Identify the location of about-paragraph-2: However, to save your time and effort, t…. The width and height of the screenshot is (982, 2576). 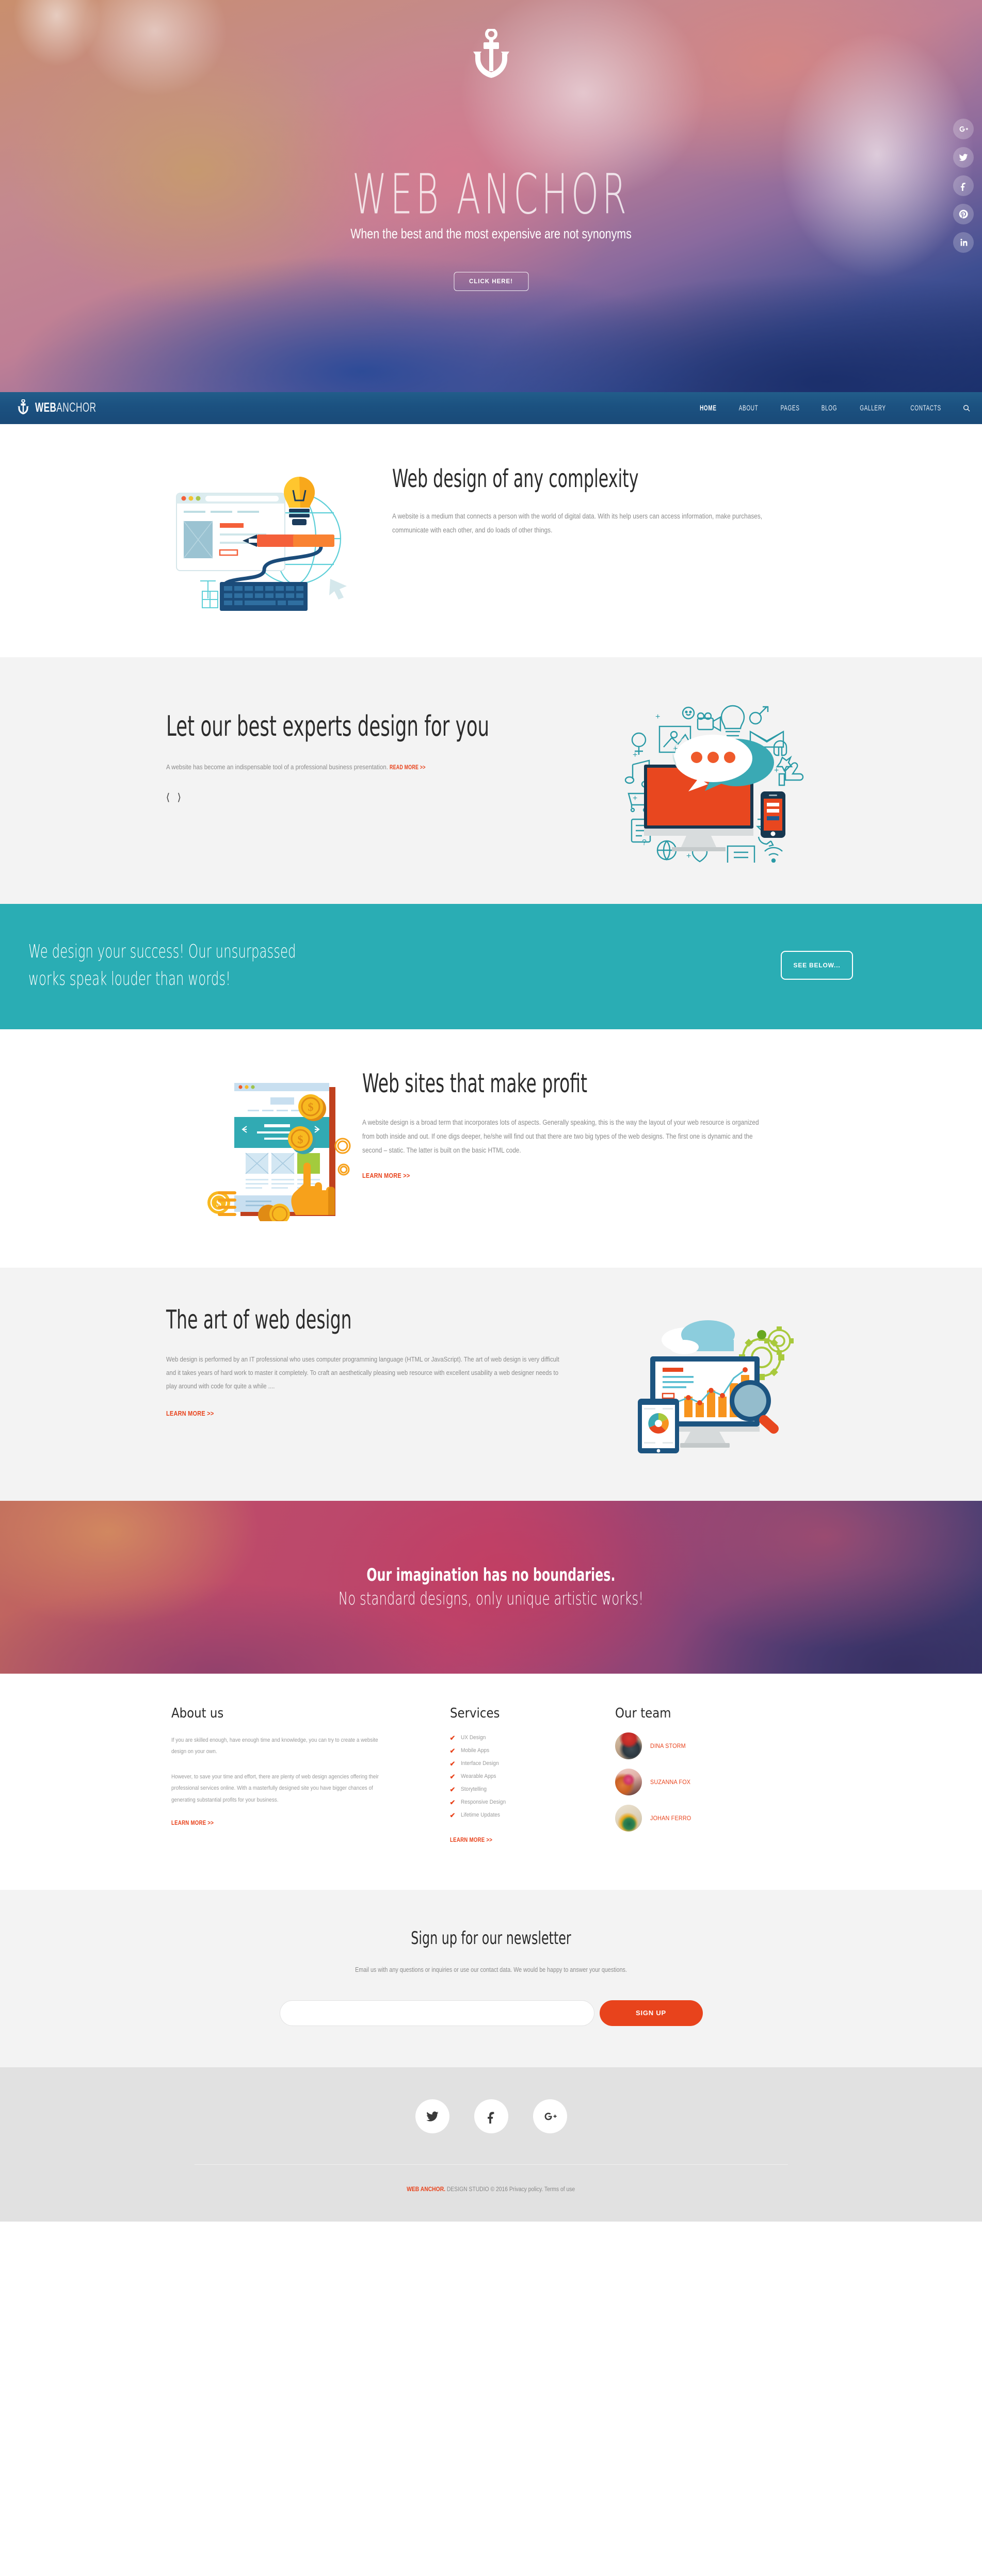
(275, 1788).